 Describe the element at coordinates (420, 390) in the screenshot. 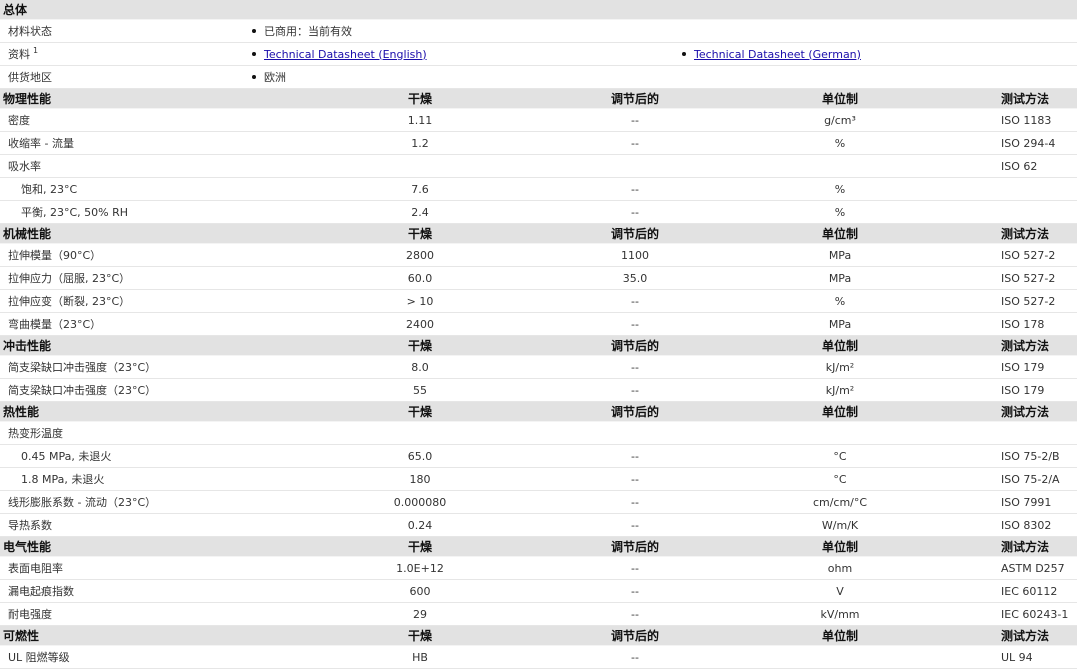

I see `dry-value: 55` at that location.